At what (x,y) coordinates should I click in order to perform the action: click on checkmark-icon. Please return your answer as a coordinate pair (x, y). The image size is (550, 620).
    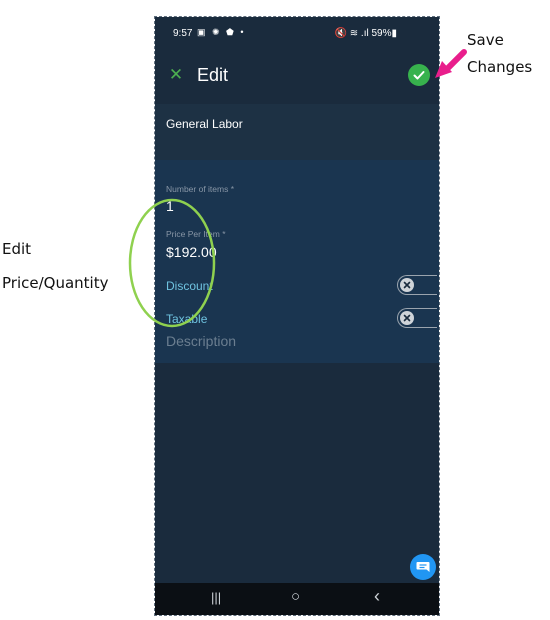
    Looking at the image, I should click on (419, 75).